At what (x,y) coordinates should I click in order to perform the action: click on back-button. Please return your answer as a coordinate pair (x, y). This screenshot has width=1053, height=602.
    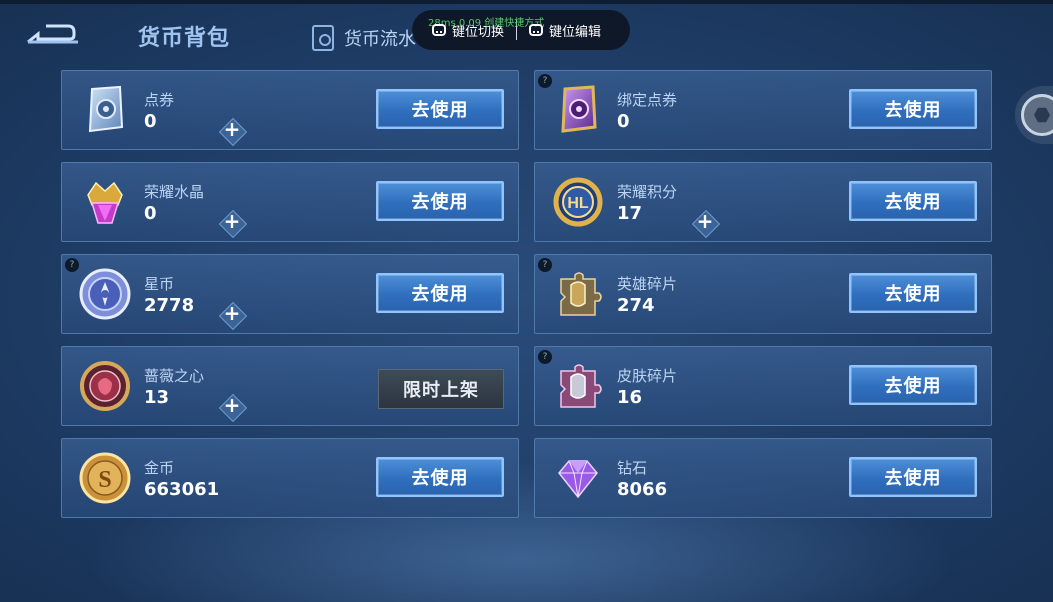
    Looking at the image, I should click on (53, 37).